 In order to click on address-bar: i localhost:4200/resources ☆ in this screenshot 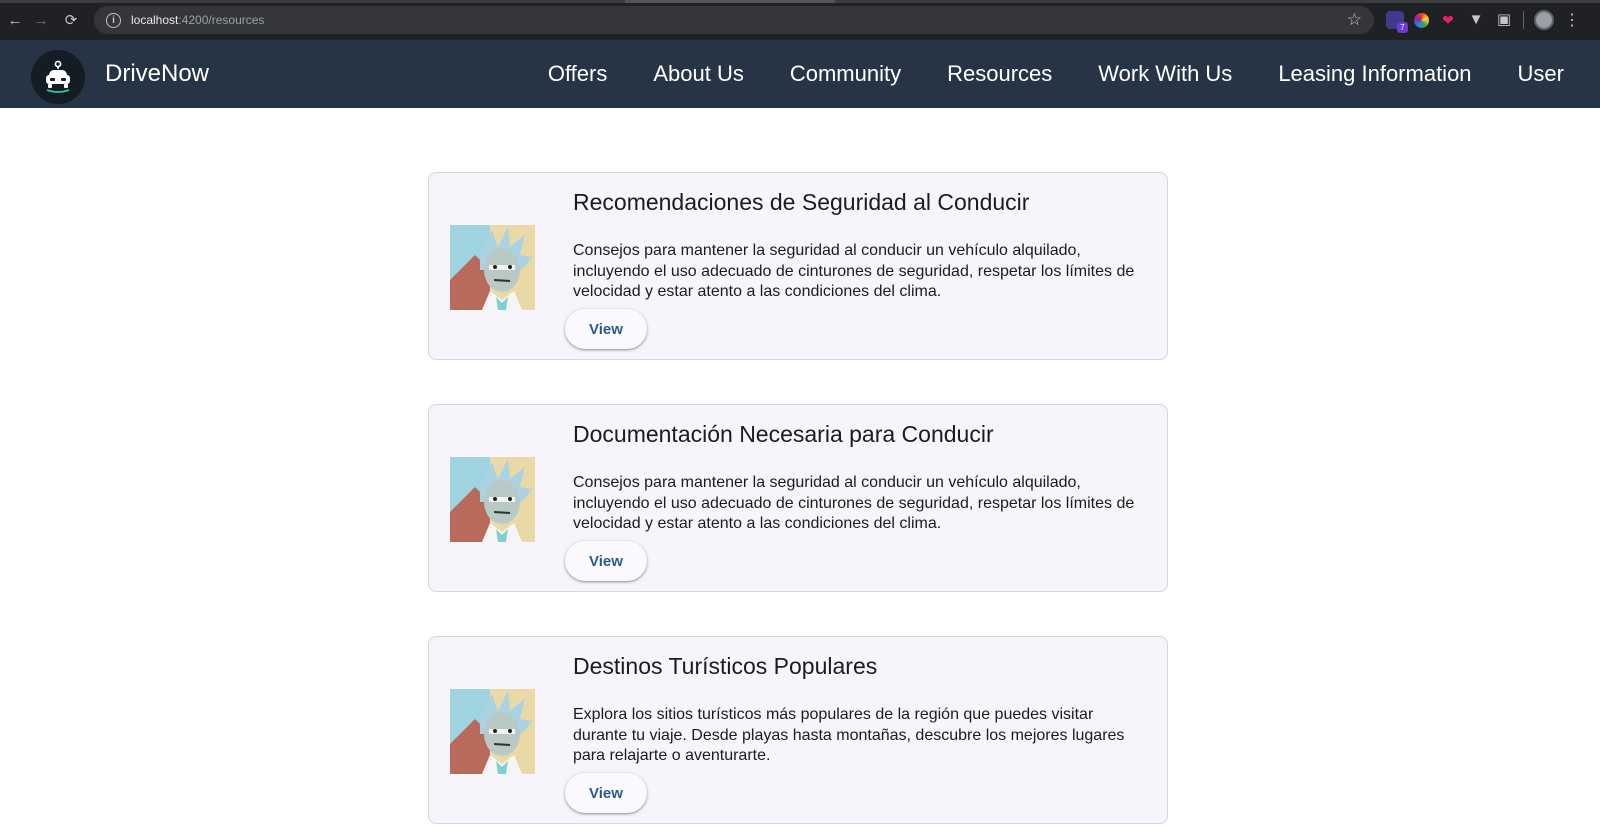, I will do `click(734, 20)`.